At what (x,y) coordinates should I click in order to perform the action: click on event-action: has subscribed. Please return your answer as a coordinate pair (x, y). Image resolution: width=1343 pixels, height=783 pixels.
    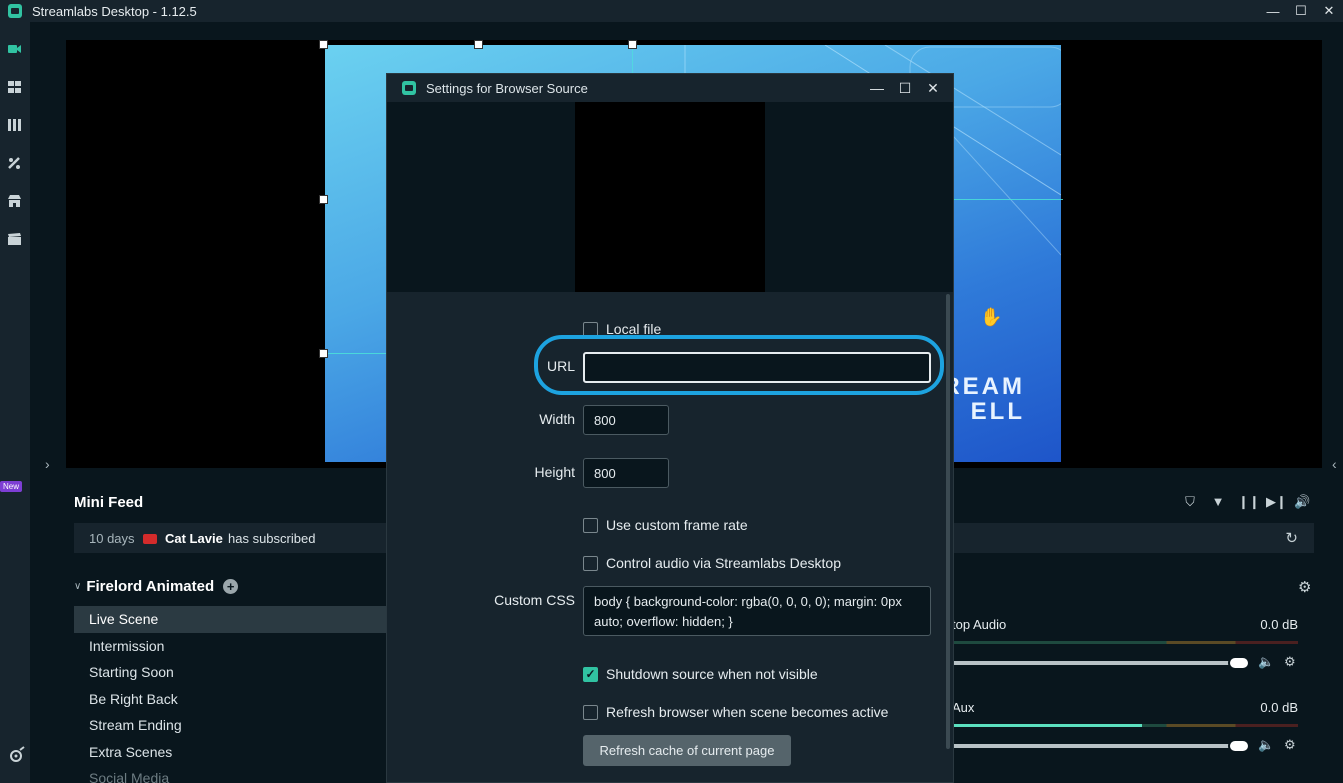
    Looking at the image, I should click on (272, 538).